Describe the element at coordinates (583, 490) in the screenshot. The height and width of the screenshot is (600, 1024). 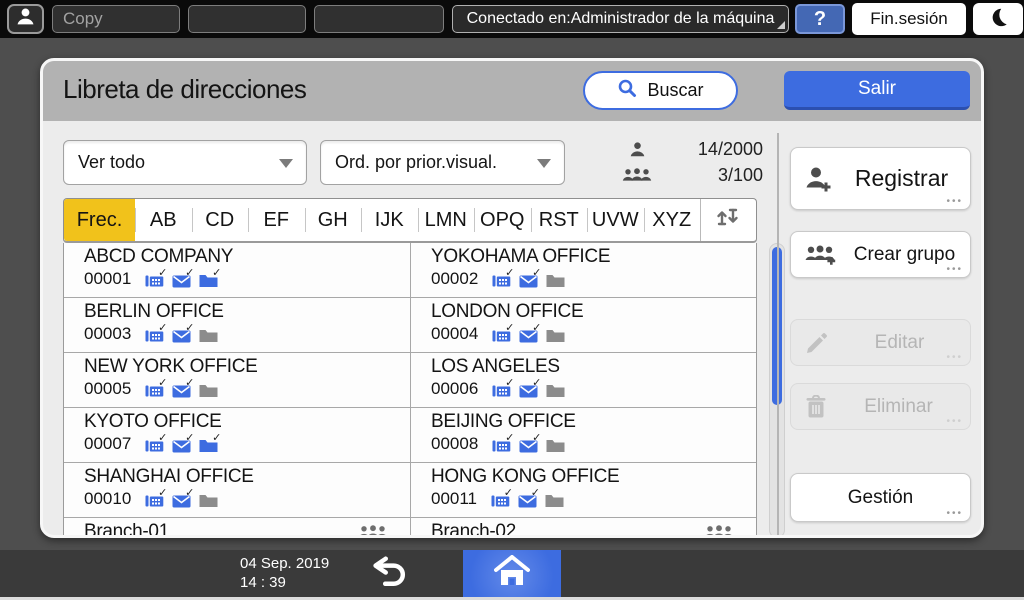
I see `address-entry: HONG KONG OFFICE 00011 ✓ ✓ ✓` at that location.